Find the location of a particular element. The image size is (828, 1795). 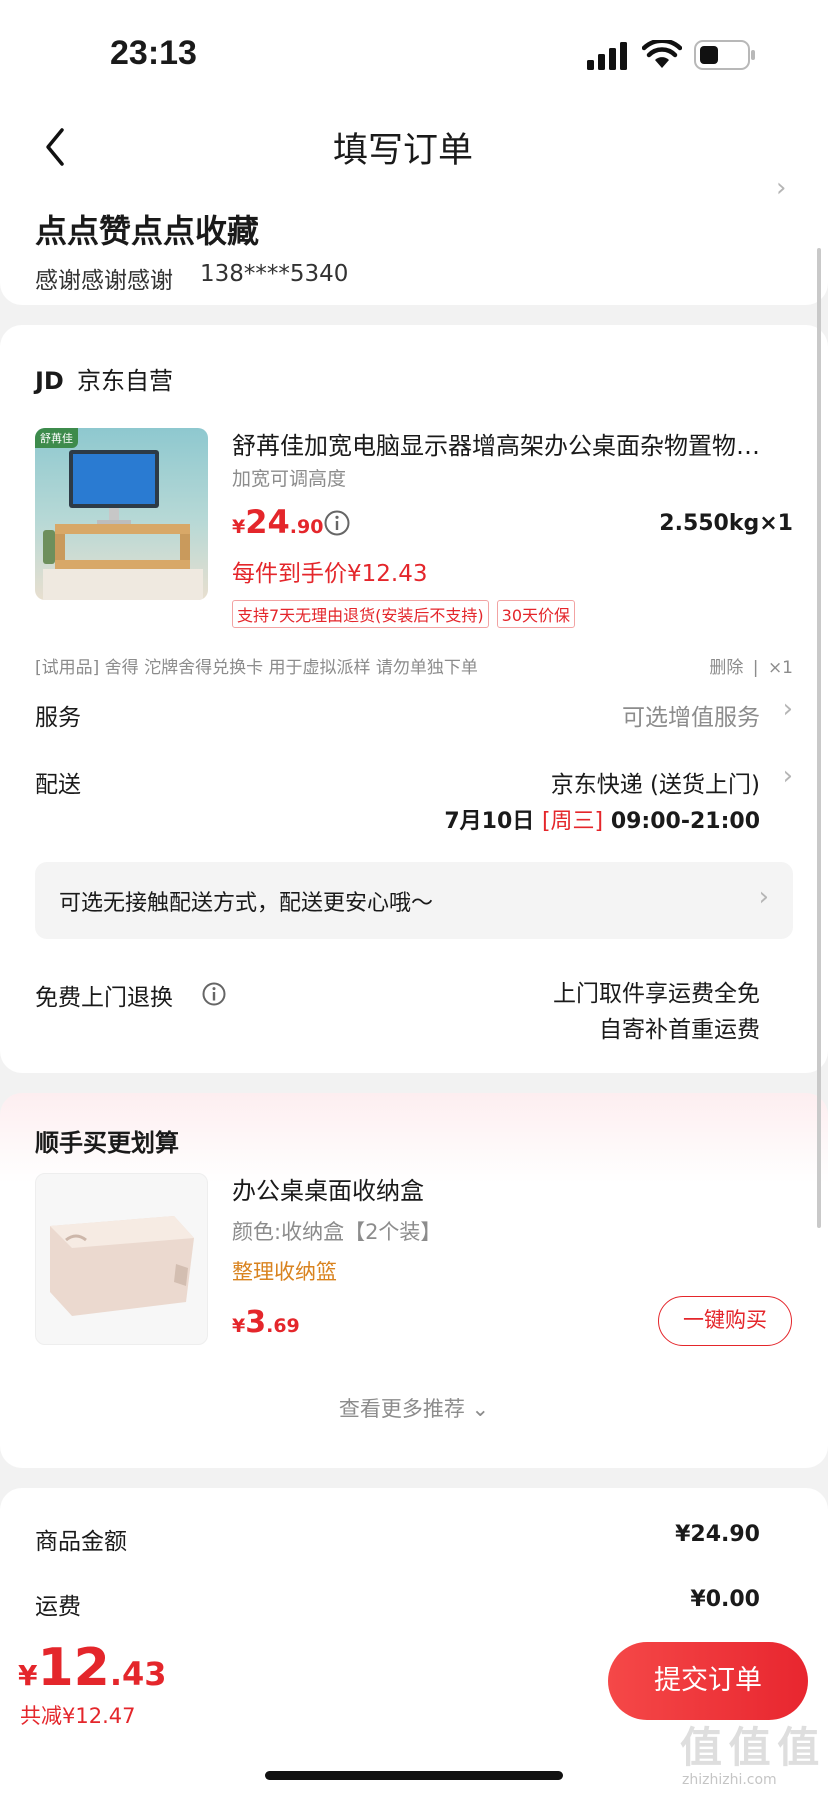

delivery-row: 配送 京东快递 (送货上门) › 7月10日 [周三] 09:00-21:00 is located at coordinates (414, 800).